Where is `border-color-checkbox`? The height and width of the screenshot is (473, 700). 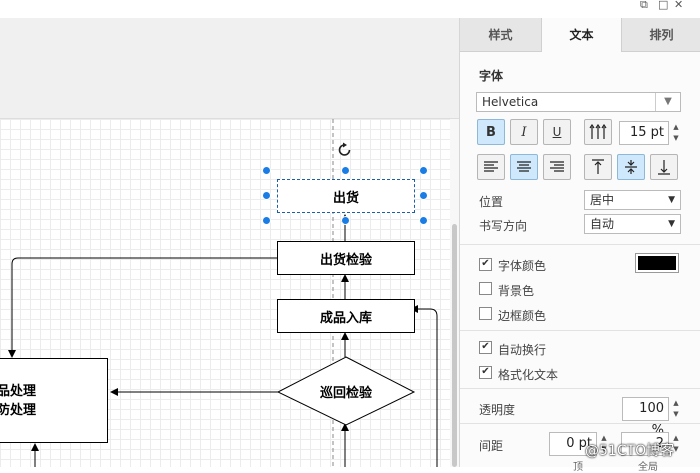 border-color-checkbox is located at coordinates (485, 313).